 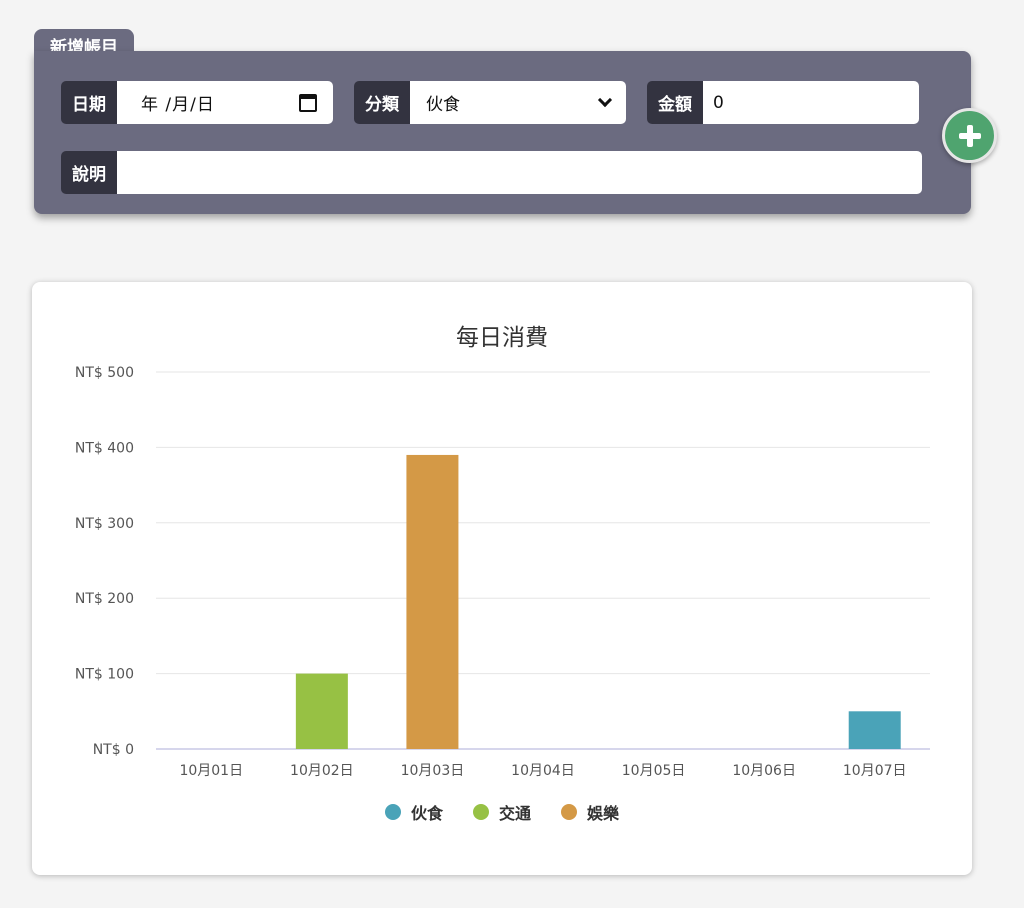 I want to click on x-tick-label: 10月02日, so click(x=322, y=771).